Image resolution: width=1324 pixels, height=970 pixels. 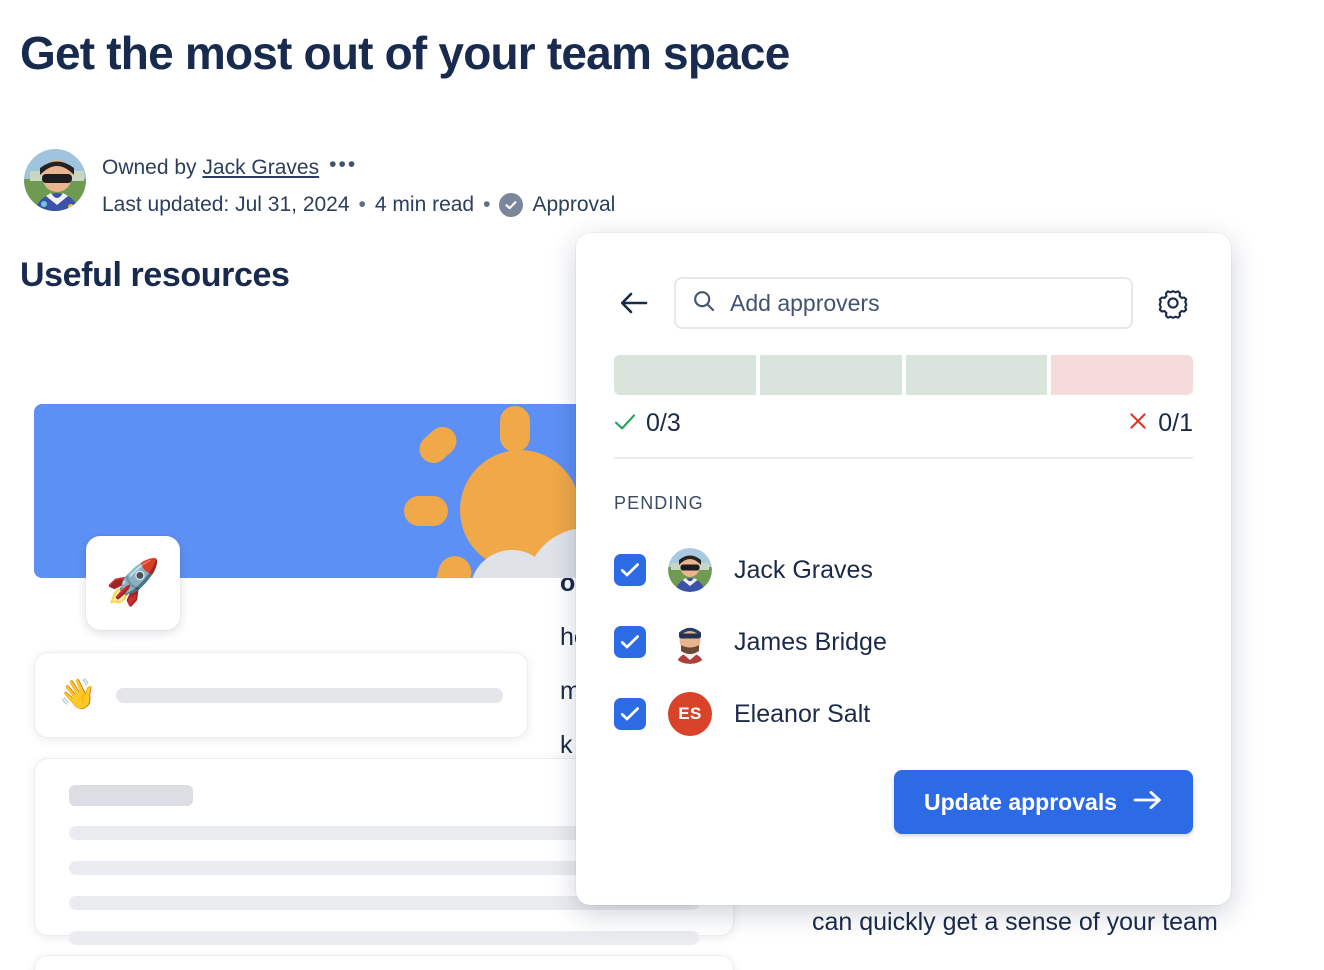 I want to click on gear-icon, so click(x=1173, y=303).